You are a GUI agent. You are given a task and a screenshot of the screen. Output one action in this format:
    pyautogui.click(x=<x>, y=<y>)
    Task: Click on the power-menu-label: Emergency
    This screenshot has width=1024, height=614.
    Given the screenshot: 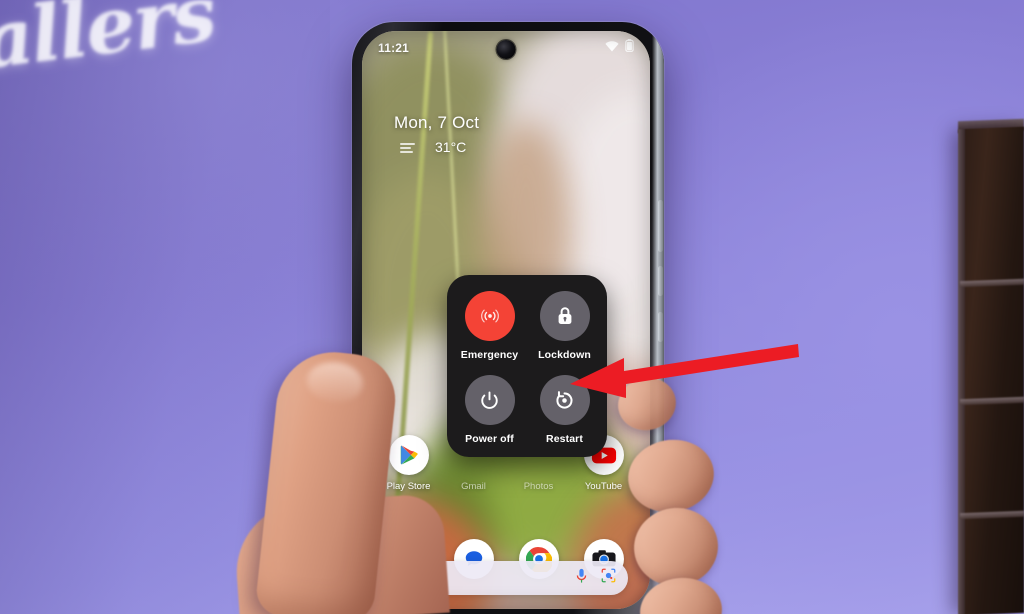 What is the action you would take?
    pyautogui.click(x=489, y=355)
    